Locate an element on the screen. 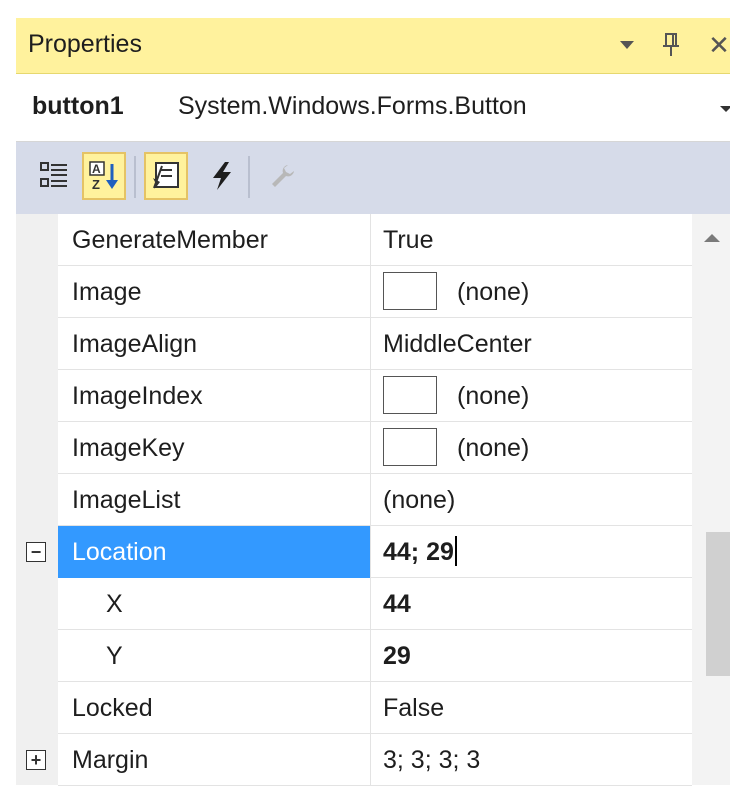 The image size is (730, 786). object-type: System.Windows.Forms.Button is located at coordinates (352, 106).